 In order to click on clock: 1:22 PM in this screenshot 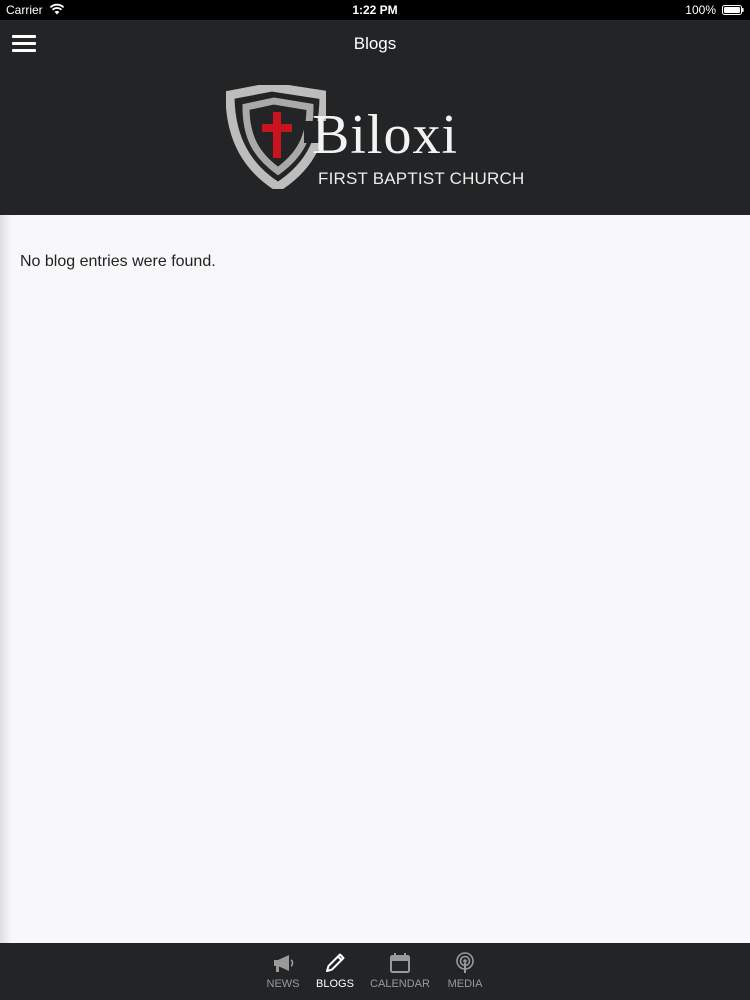, I will do `click(375, 10)`.